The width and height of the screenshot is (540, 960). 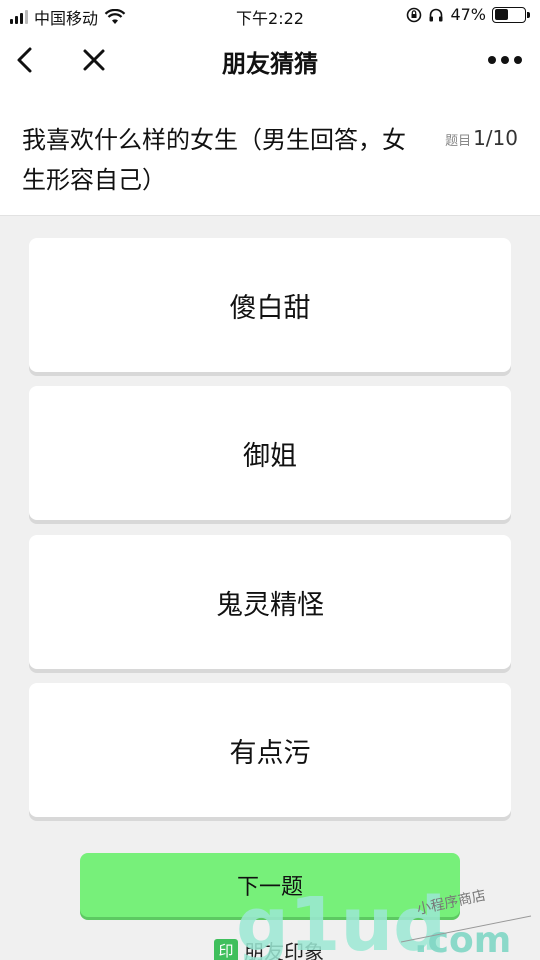 What do you see at coordinates (270, 15) in the screenshot?
I see `status-bar: 中国移动 下午2:22 47%` at bounding box center [270, 15].